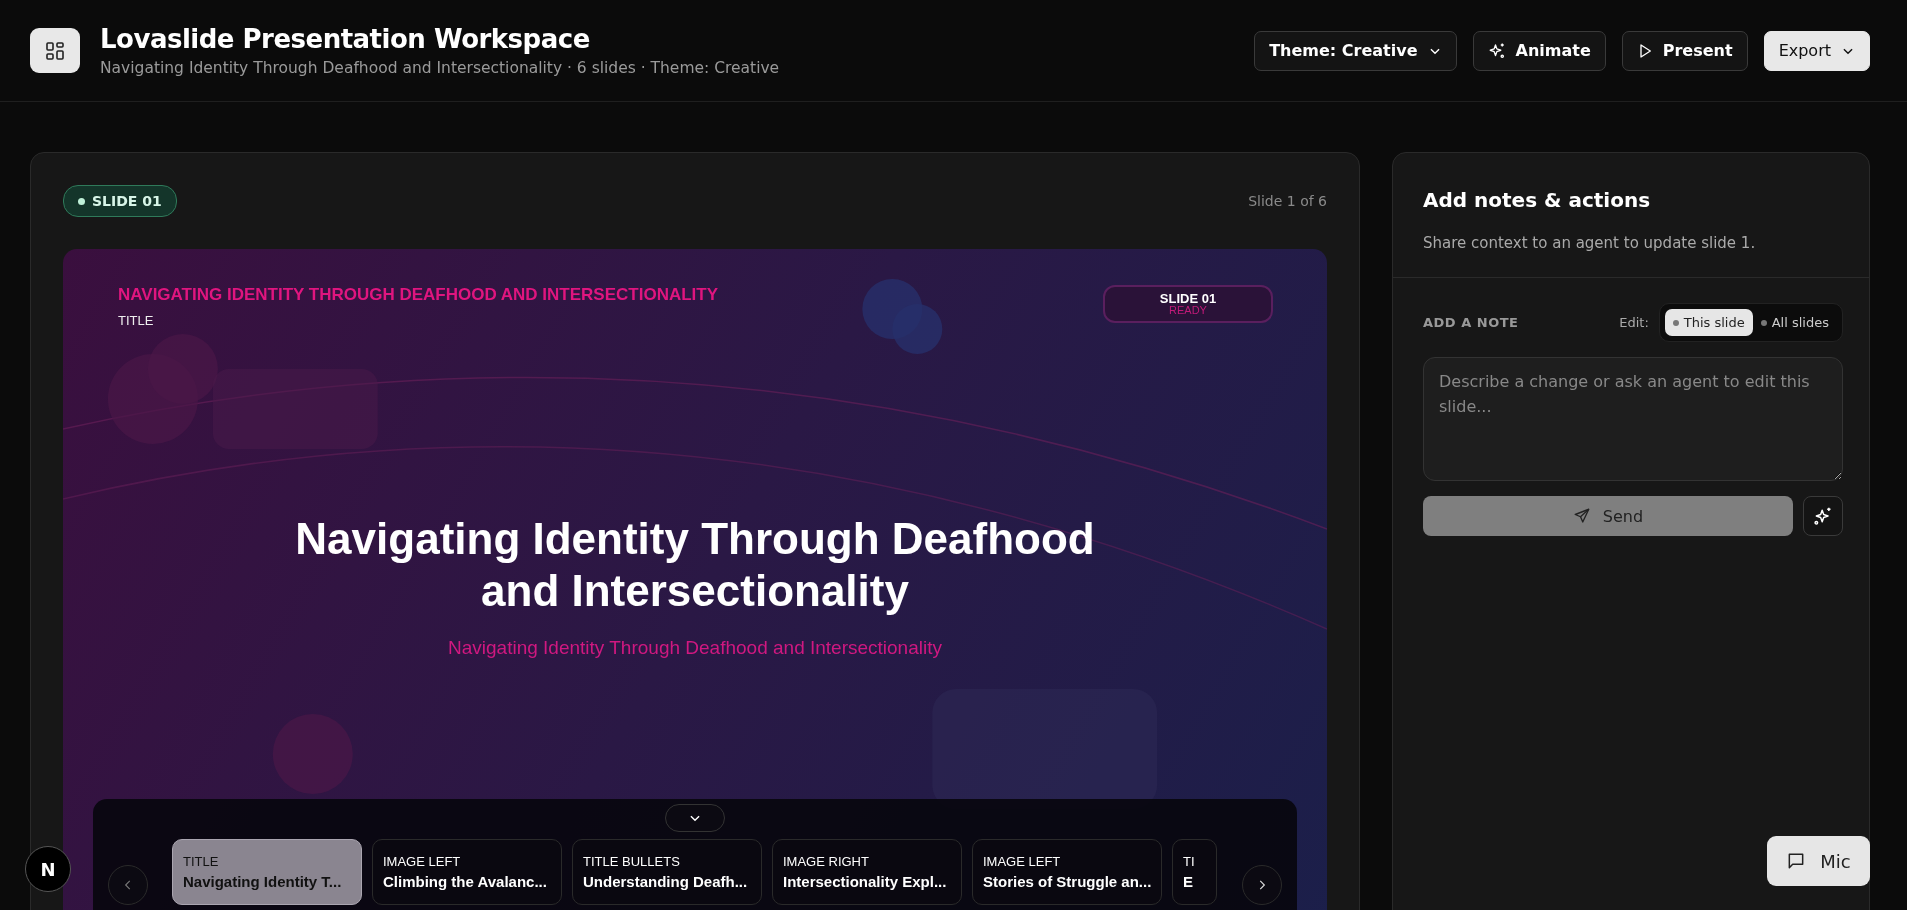  What do you see at coordinates (418, 295) in the screenshot?
I see `slide-eyebrow: NAVIGATING IDENTITY THROUGH DEAFHOOD AND INTERSECTIONALITY` at bounding box center [418, 295].